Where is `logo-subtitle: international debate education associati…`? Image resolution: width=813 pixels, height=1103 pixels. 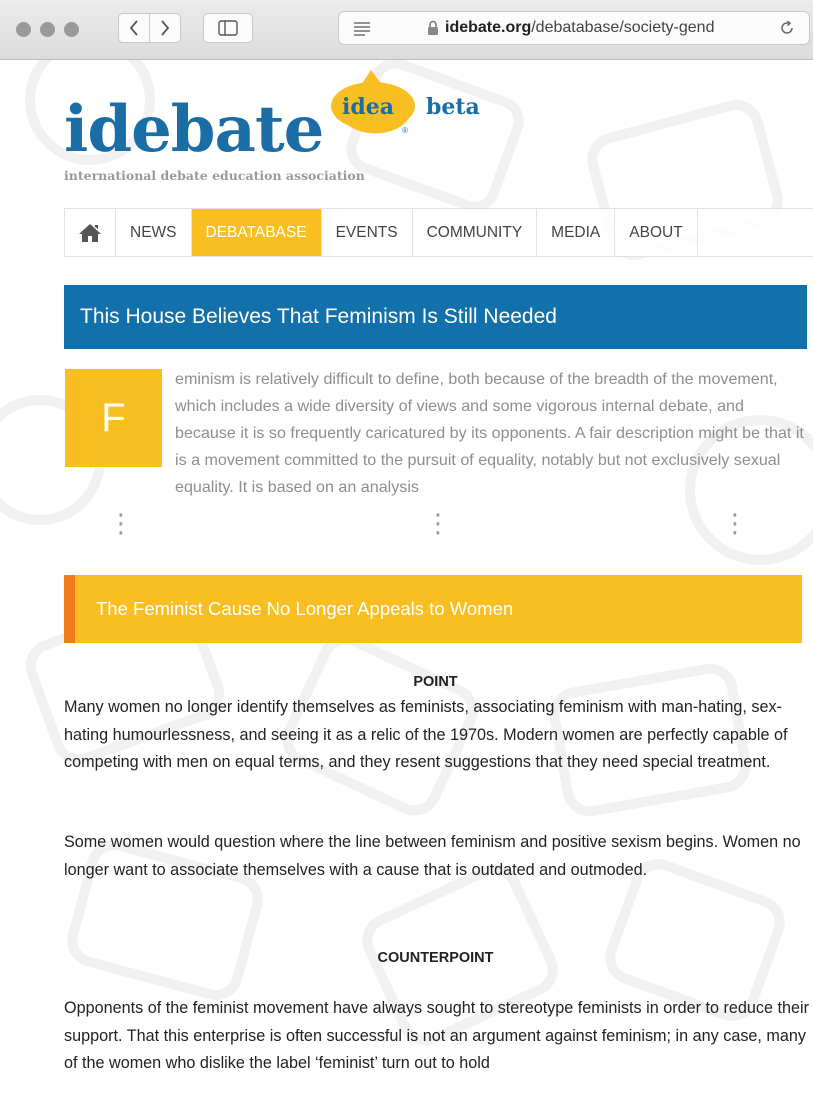 logo-subtitle: international debate education associati… is located at coordinates (214, 175).